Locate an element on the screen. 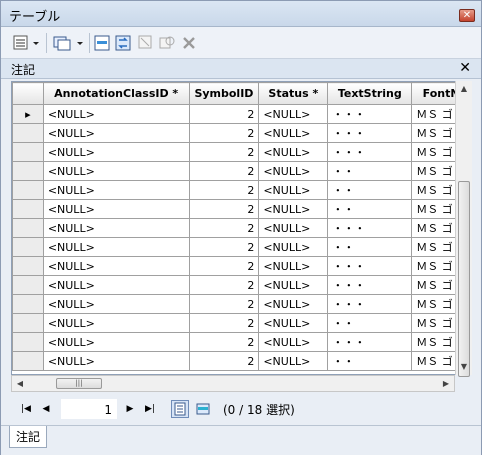  related-tables-button is located at coordinates (69, 43).